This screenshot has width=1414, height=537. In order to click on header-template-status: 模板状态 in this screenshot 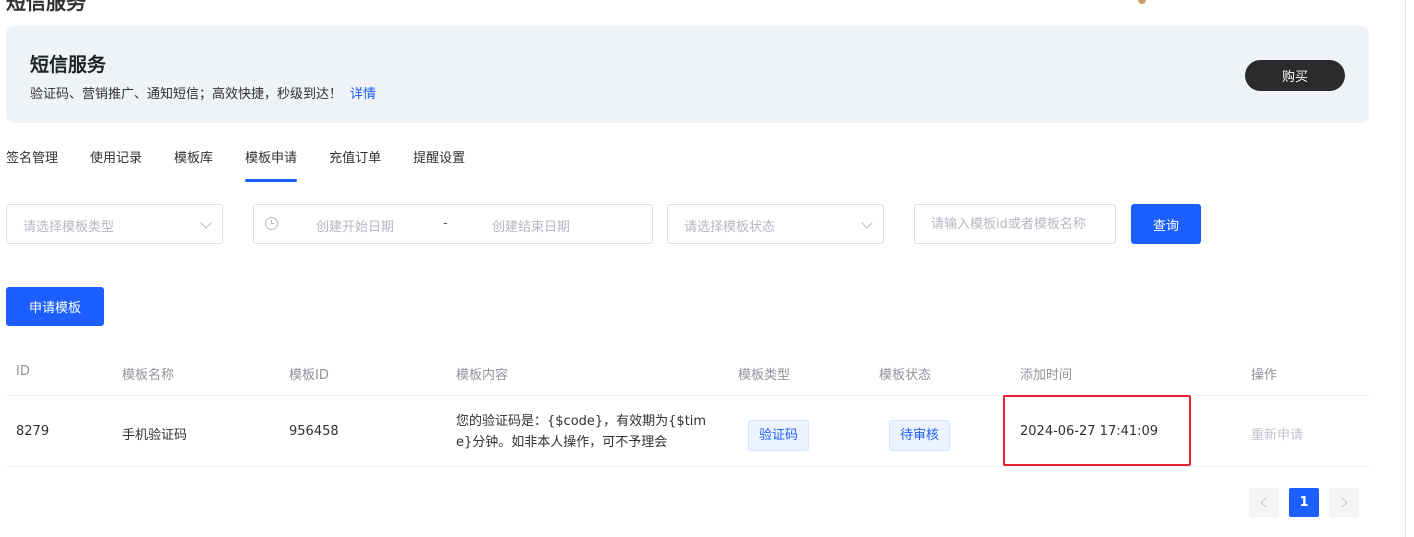, I will do `click(905, 375)`.